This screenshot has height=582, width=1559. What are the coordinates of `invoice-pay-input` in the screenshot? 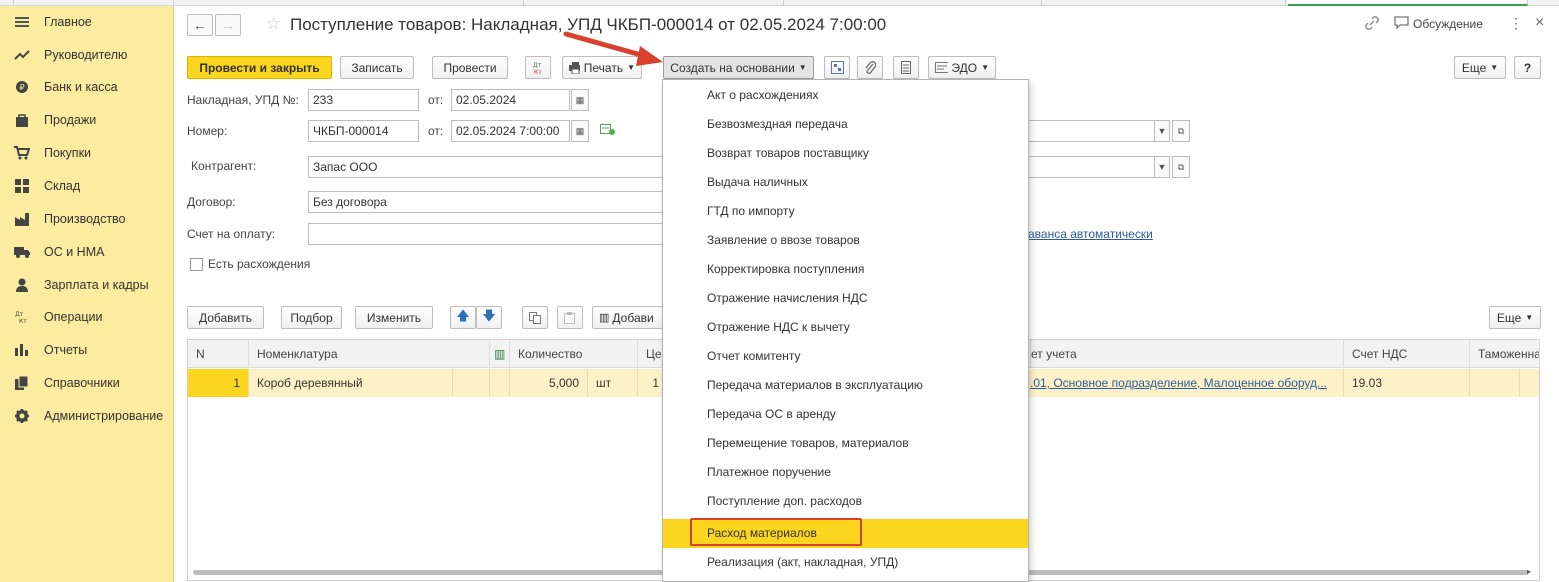 It's located at (485, 234).